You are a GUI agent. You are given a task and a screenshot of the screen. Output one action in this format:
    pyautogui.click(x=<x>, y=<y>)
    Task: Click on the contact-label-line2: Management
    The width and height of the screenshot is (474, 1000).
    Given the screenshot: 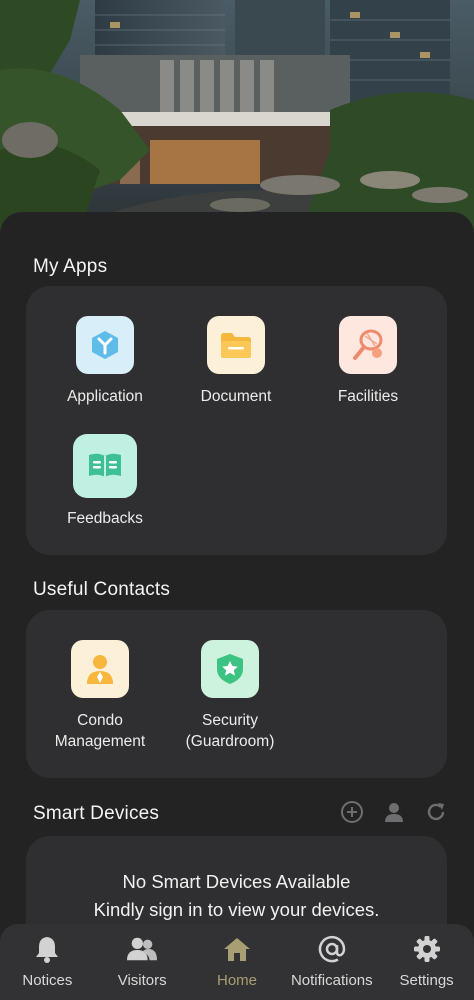 What is the action you would take?
    pyautogui.click(x=100, y=741)
    